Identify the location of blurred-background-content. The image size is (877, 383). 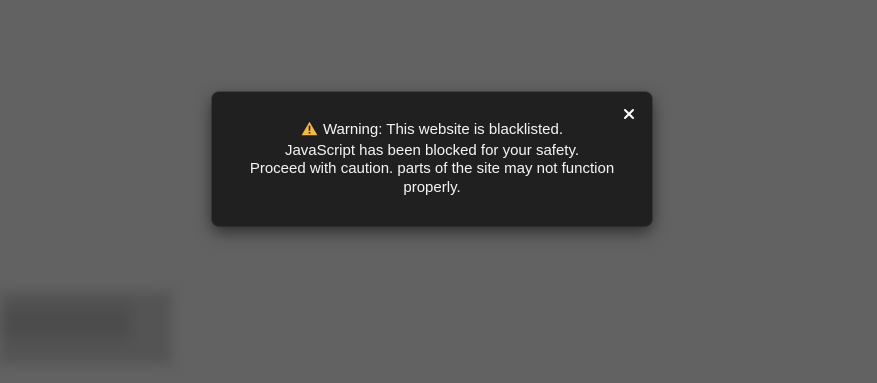
(86, 328).